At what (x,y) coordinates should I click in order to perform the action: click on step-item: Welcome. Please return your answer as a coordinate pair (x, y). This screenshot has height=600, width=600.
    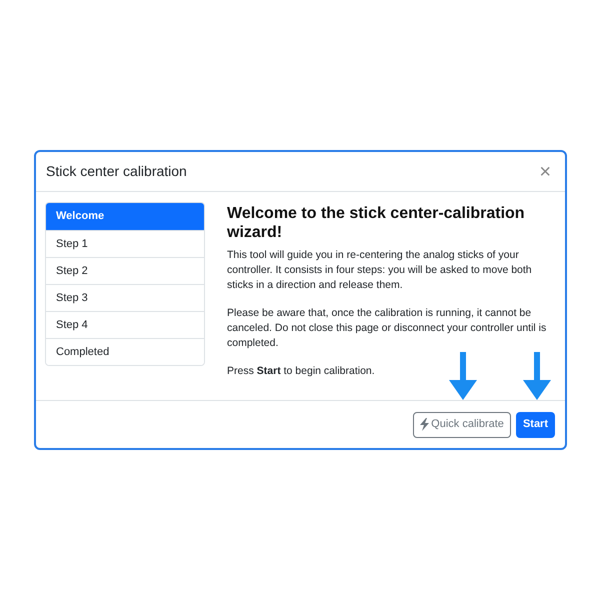
    Looking at the image, I should click on (125, 216).